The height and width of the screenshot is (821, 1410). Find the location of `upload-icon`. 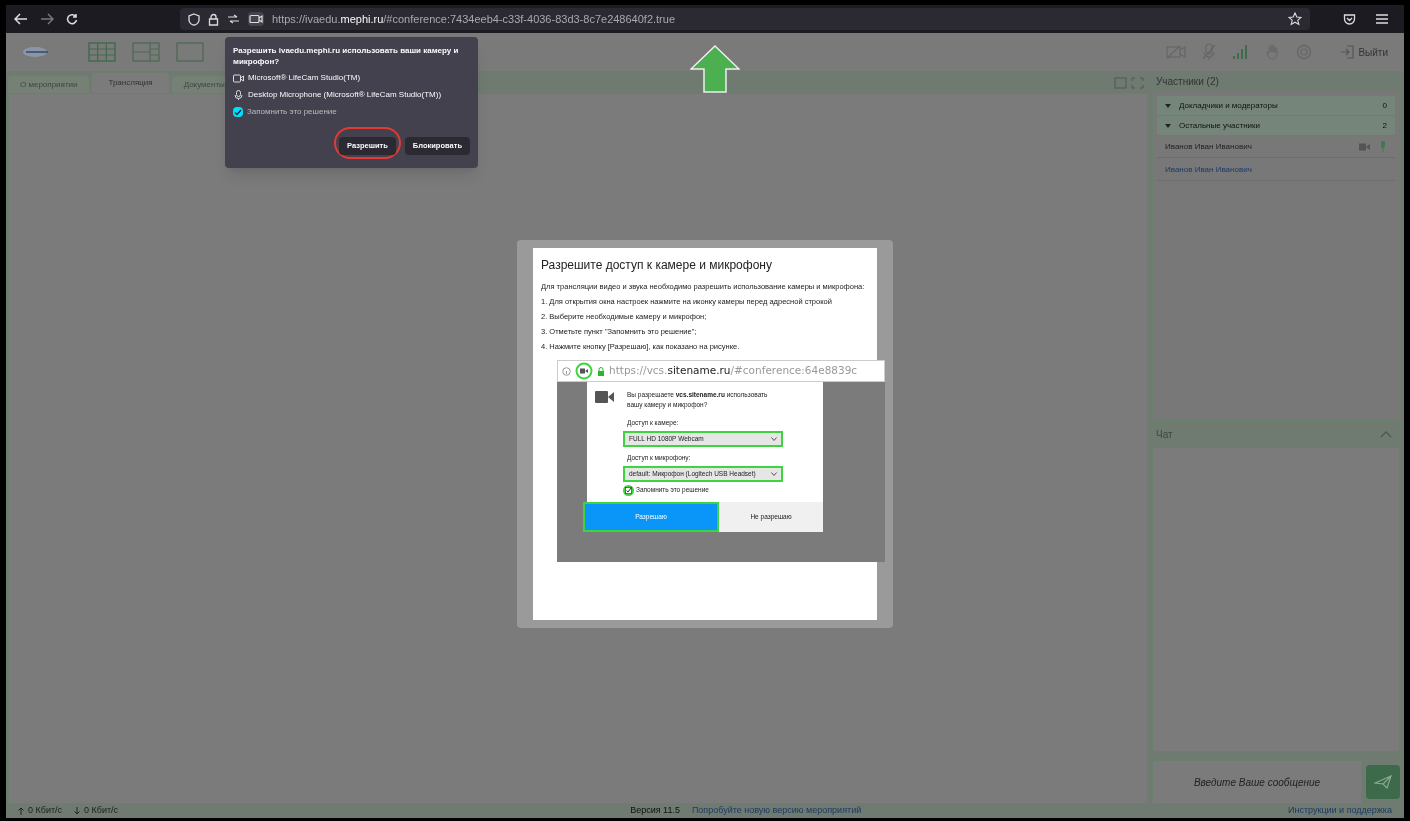

upload-icon is located at coordinates (21, 811).